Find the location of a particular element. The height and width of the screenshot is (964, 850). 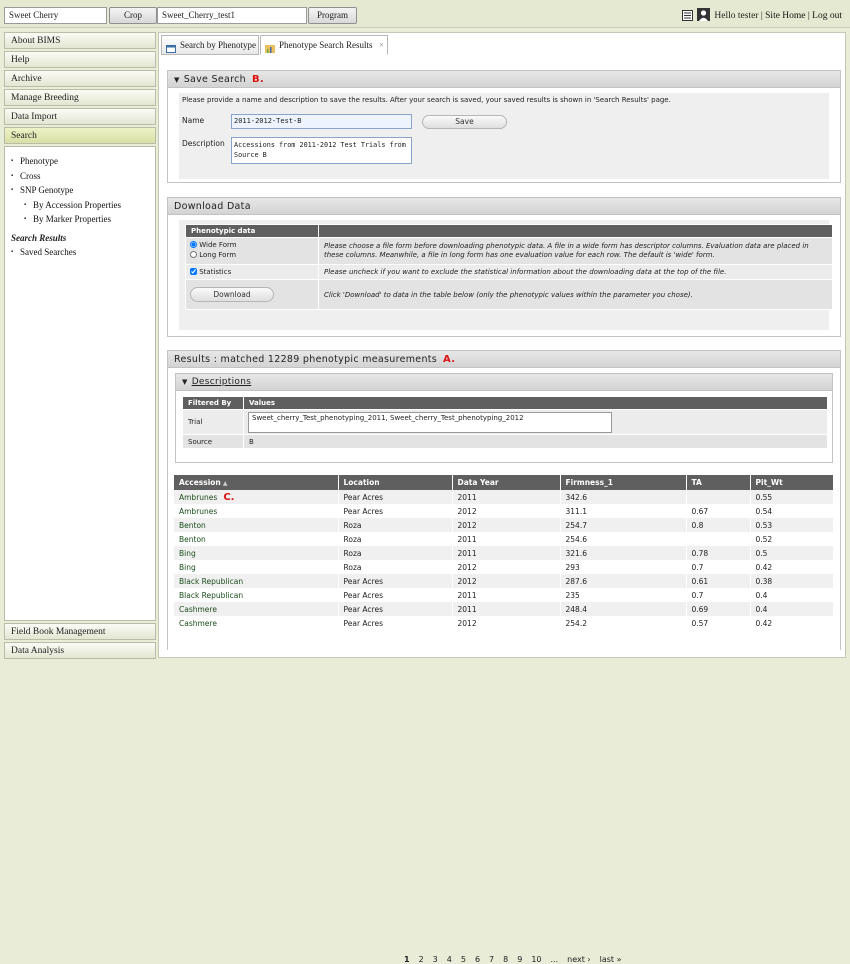

user-icon is located at coordinates (704, 16).